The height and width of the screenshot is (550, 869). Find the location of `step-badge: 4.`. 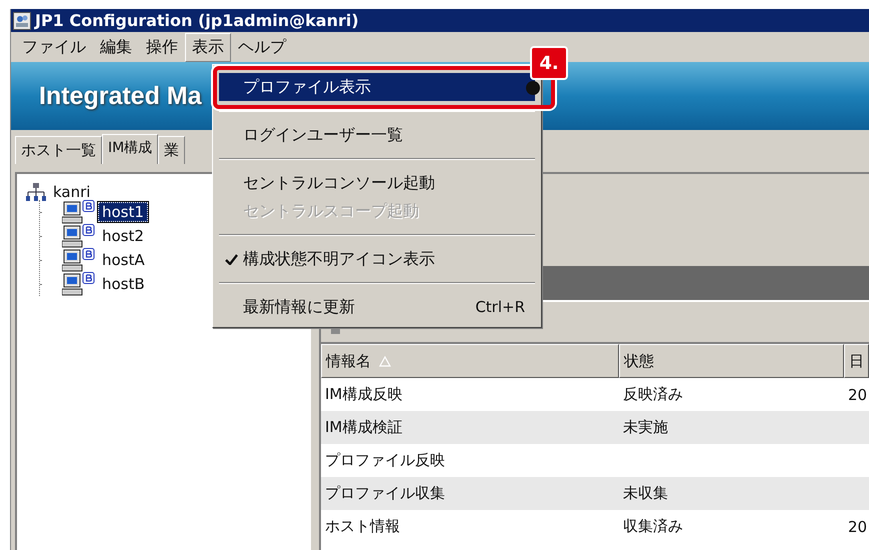

step-badge: 4. is located at coordinates (549, 63).